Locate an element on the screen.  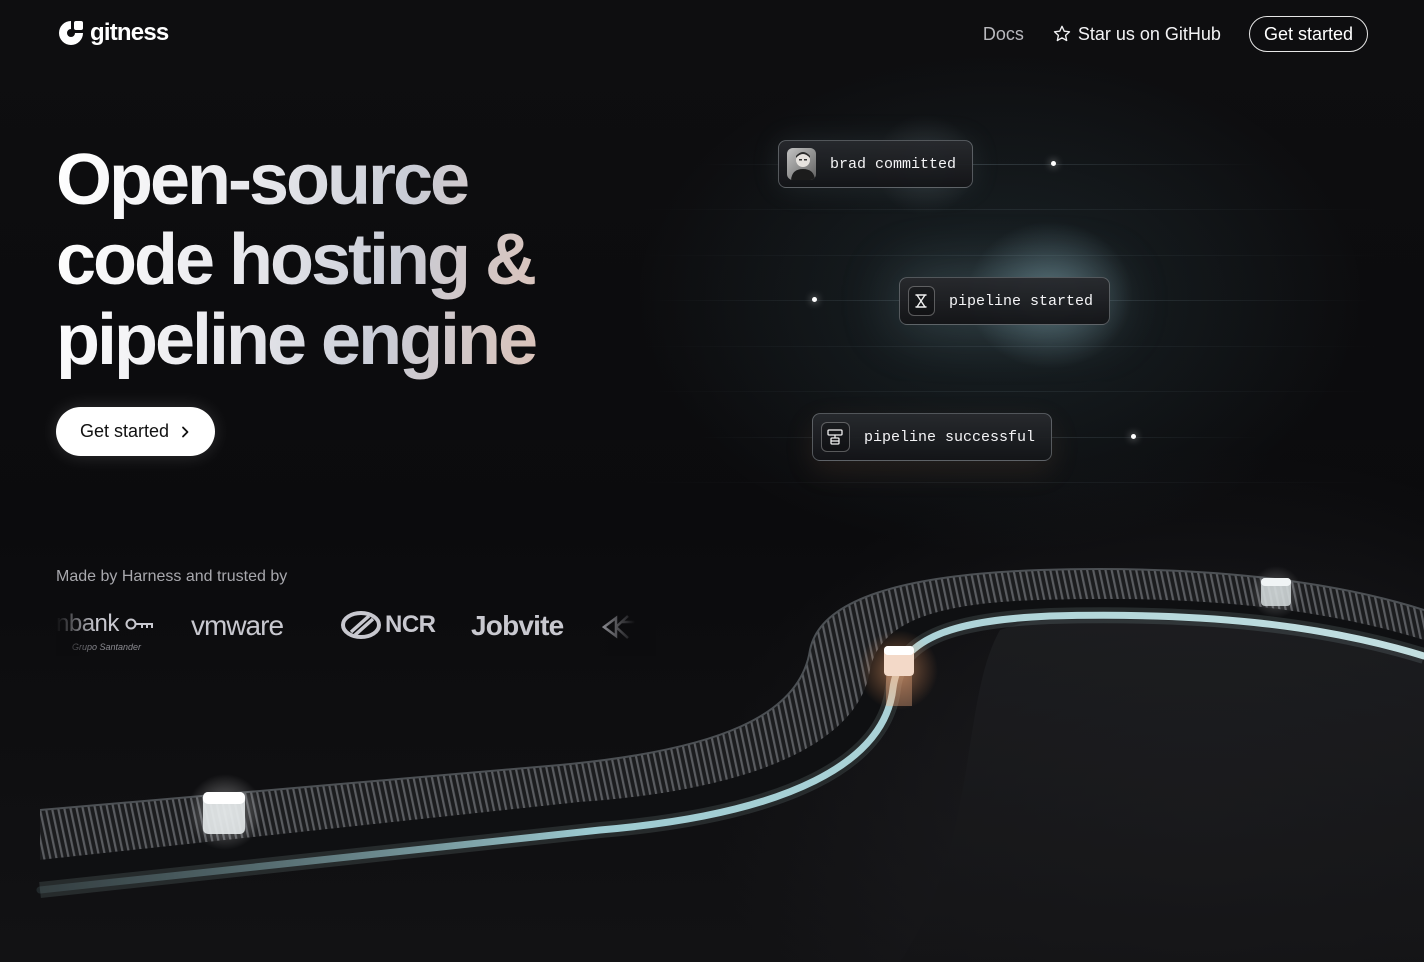
hero-get-started-button: Get started is located at coordinates (135, 431).